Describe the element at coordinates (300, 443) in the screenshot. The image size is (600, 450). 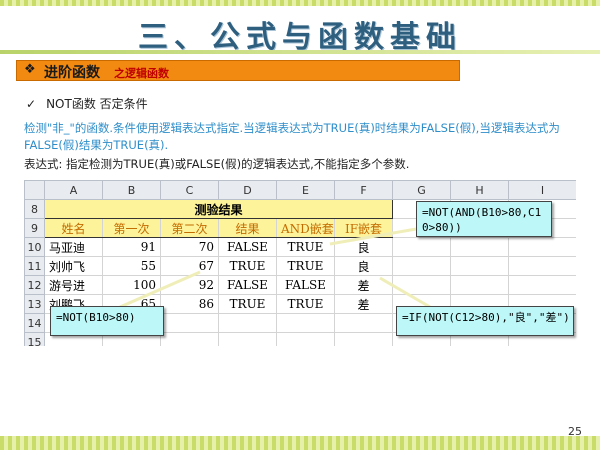
I see `bottom-decor-stripe` at that location.